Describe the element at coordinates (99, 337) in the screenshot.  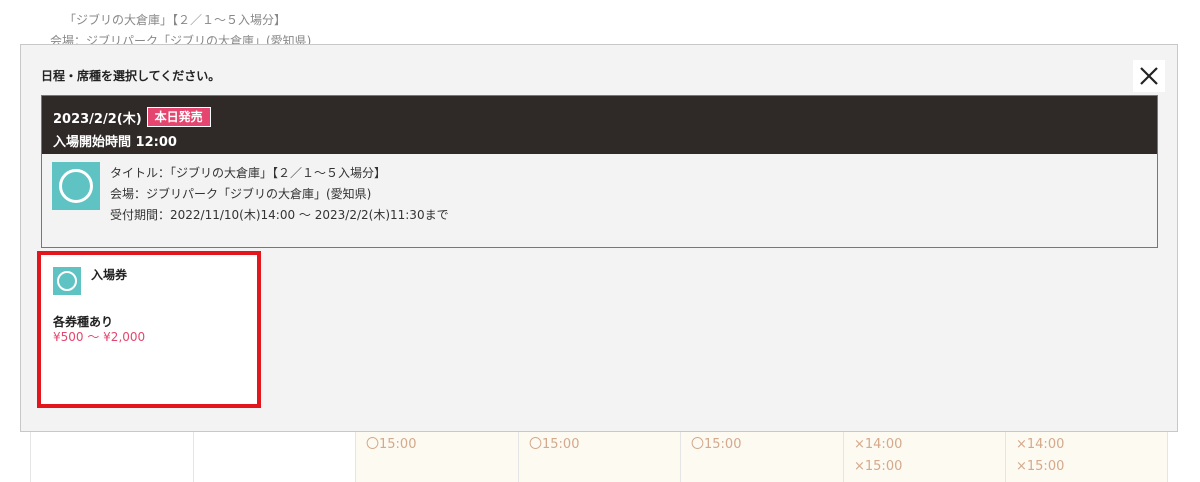
I see `ticket-price-range: ¥500 ～ ¥2,000` at that location.